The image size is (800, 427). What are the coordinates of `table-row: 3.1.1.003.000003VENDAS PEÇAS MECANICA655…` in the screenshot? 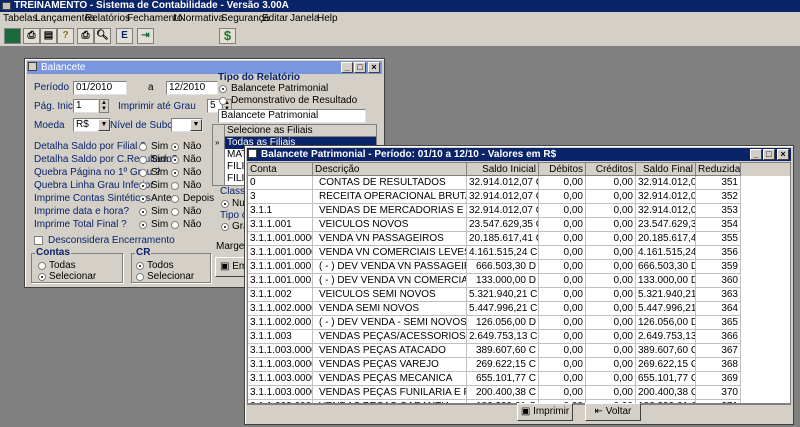 It's located at (519, 379).